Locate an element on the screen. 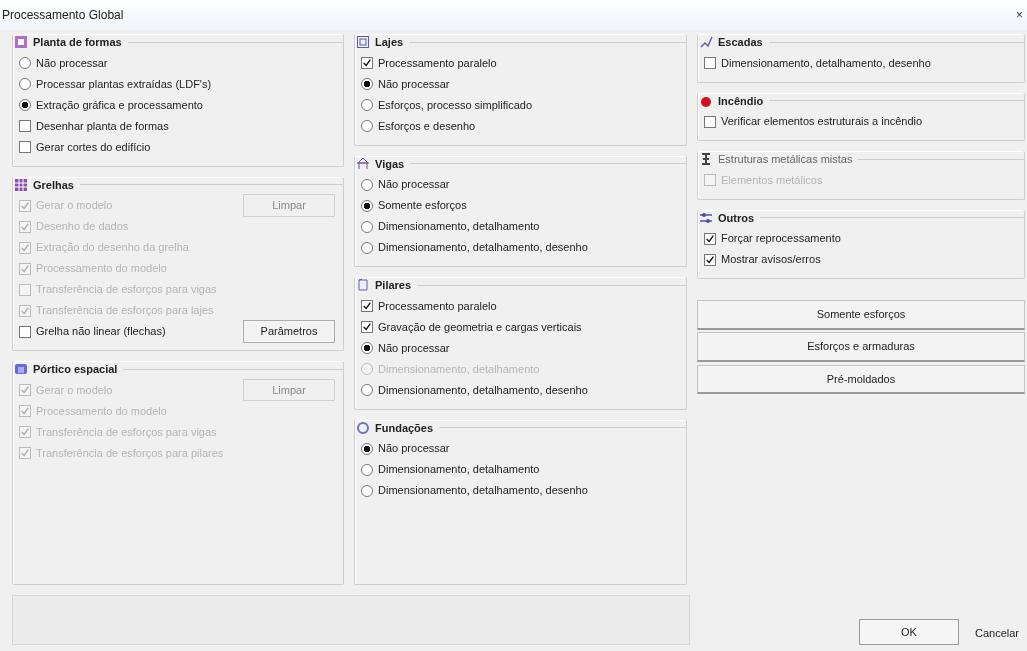 The image size is (1027, 651). action-button: Somente esforços is located at coordinates (861, 315).